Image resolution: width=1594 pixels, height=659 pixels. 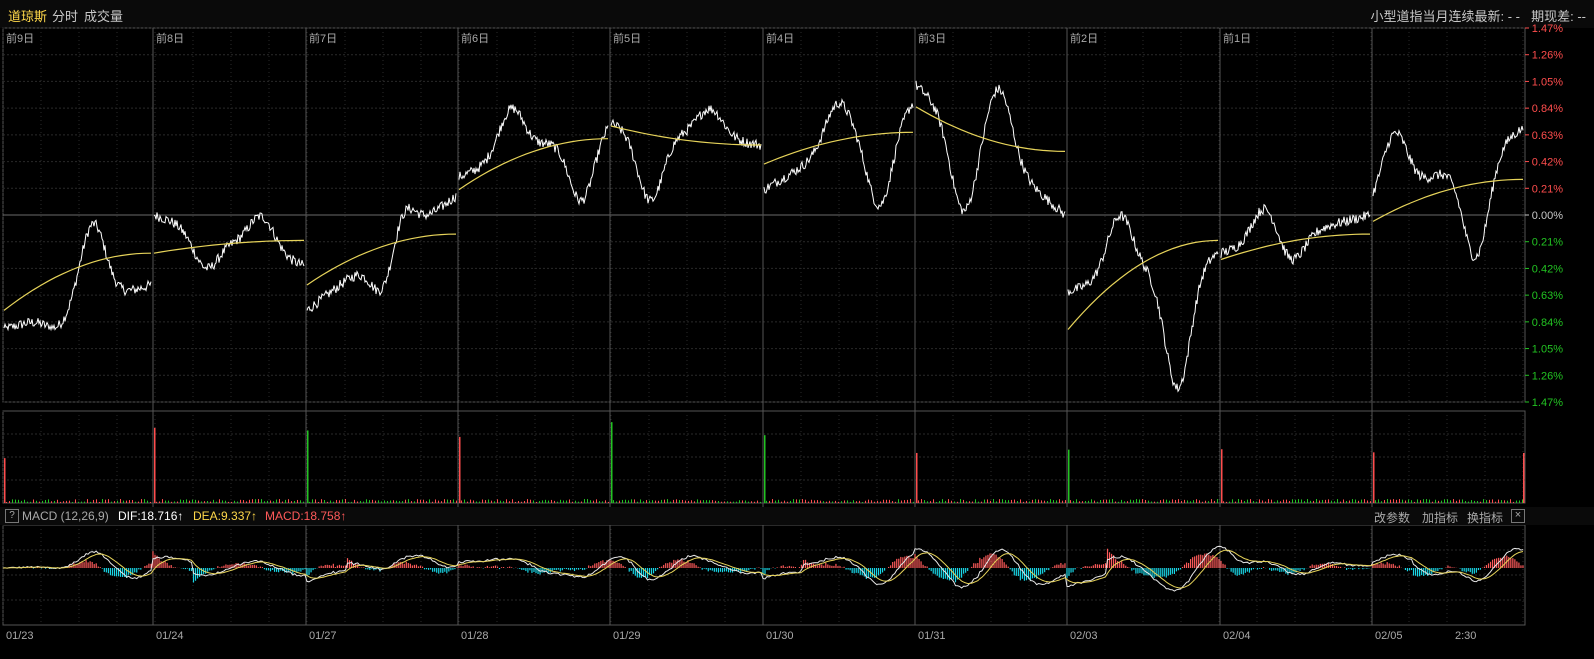 What do you see at coordinates (65, 516) in the screenshot?
I see `macd-indicator-name: MACD (12,26,9)` at bounding box center [65, 516].